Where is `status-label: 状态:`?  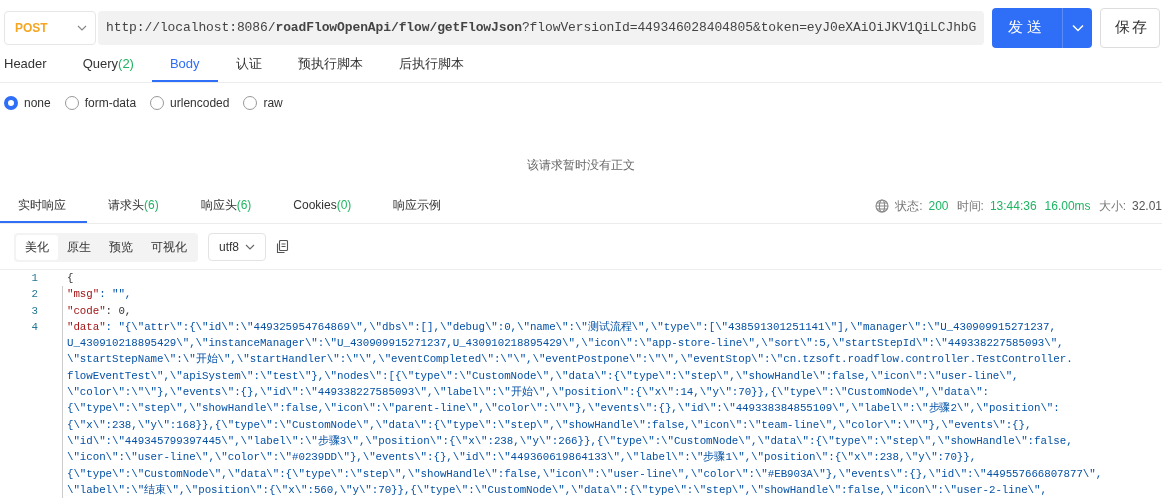 status-label: 状态: is located at coordinates (909, 206).